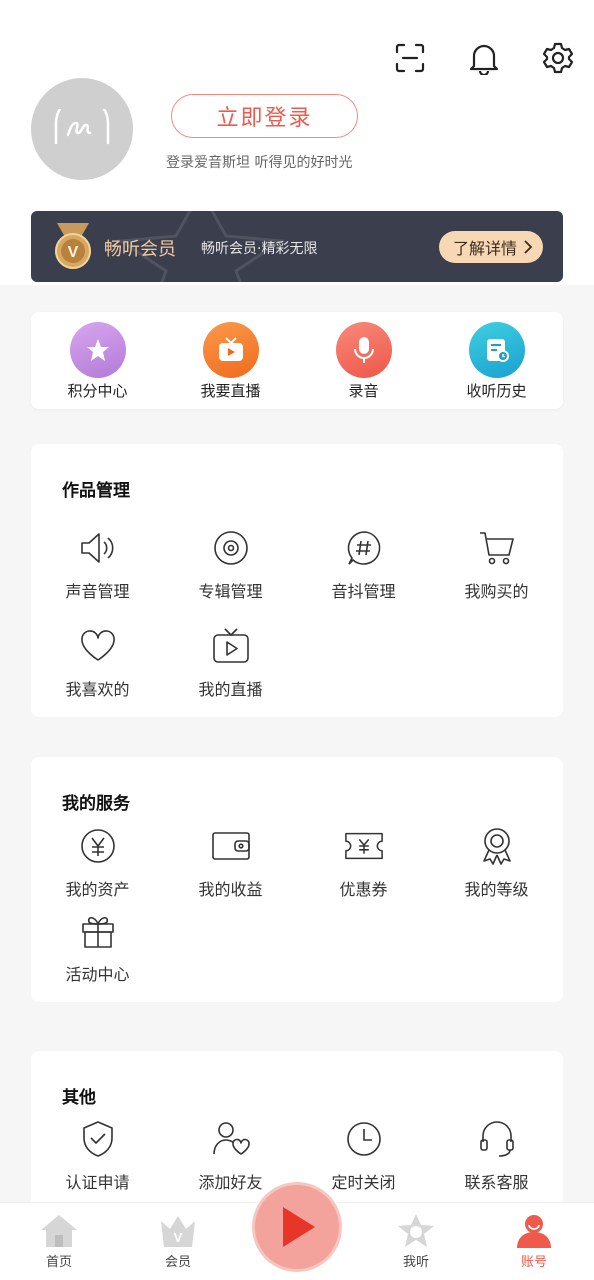 The image size is (594, 1280). Describe the element at coordinates (259, 163) in the screenshot. I see `login-subtitle: 登录爱音斯坦 听得见的好时光` at that location.